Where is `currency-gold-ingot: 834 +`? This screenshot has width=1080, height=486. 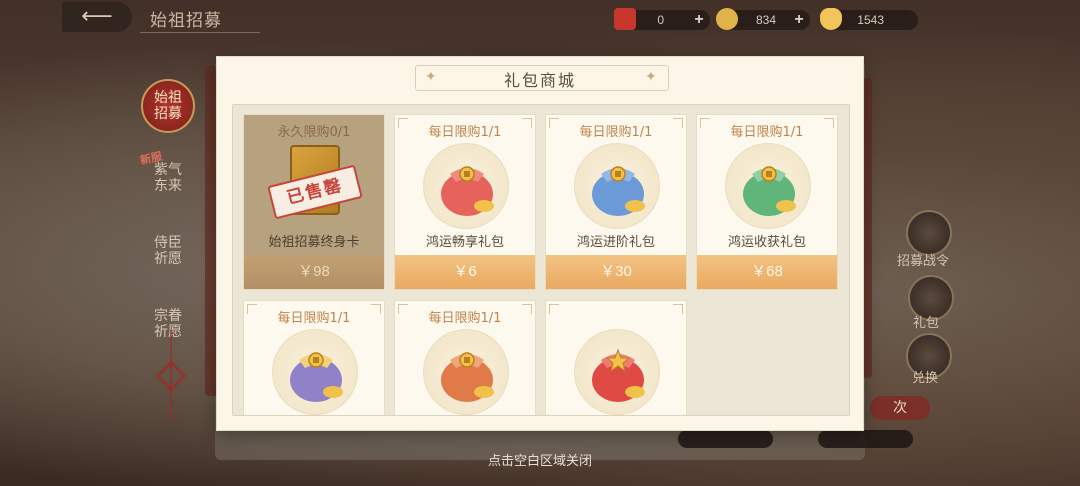
currency-gold-ingot: 834 + is located at coordinates (763, 19).